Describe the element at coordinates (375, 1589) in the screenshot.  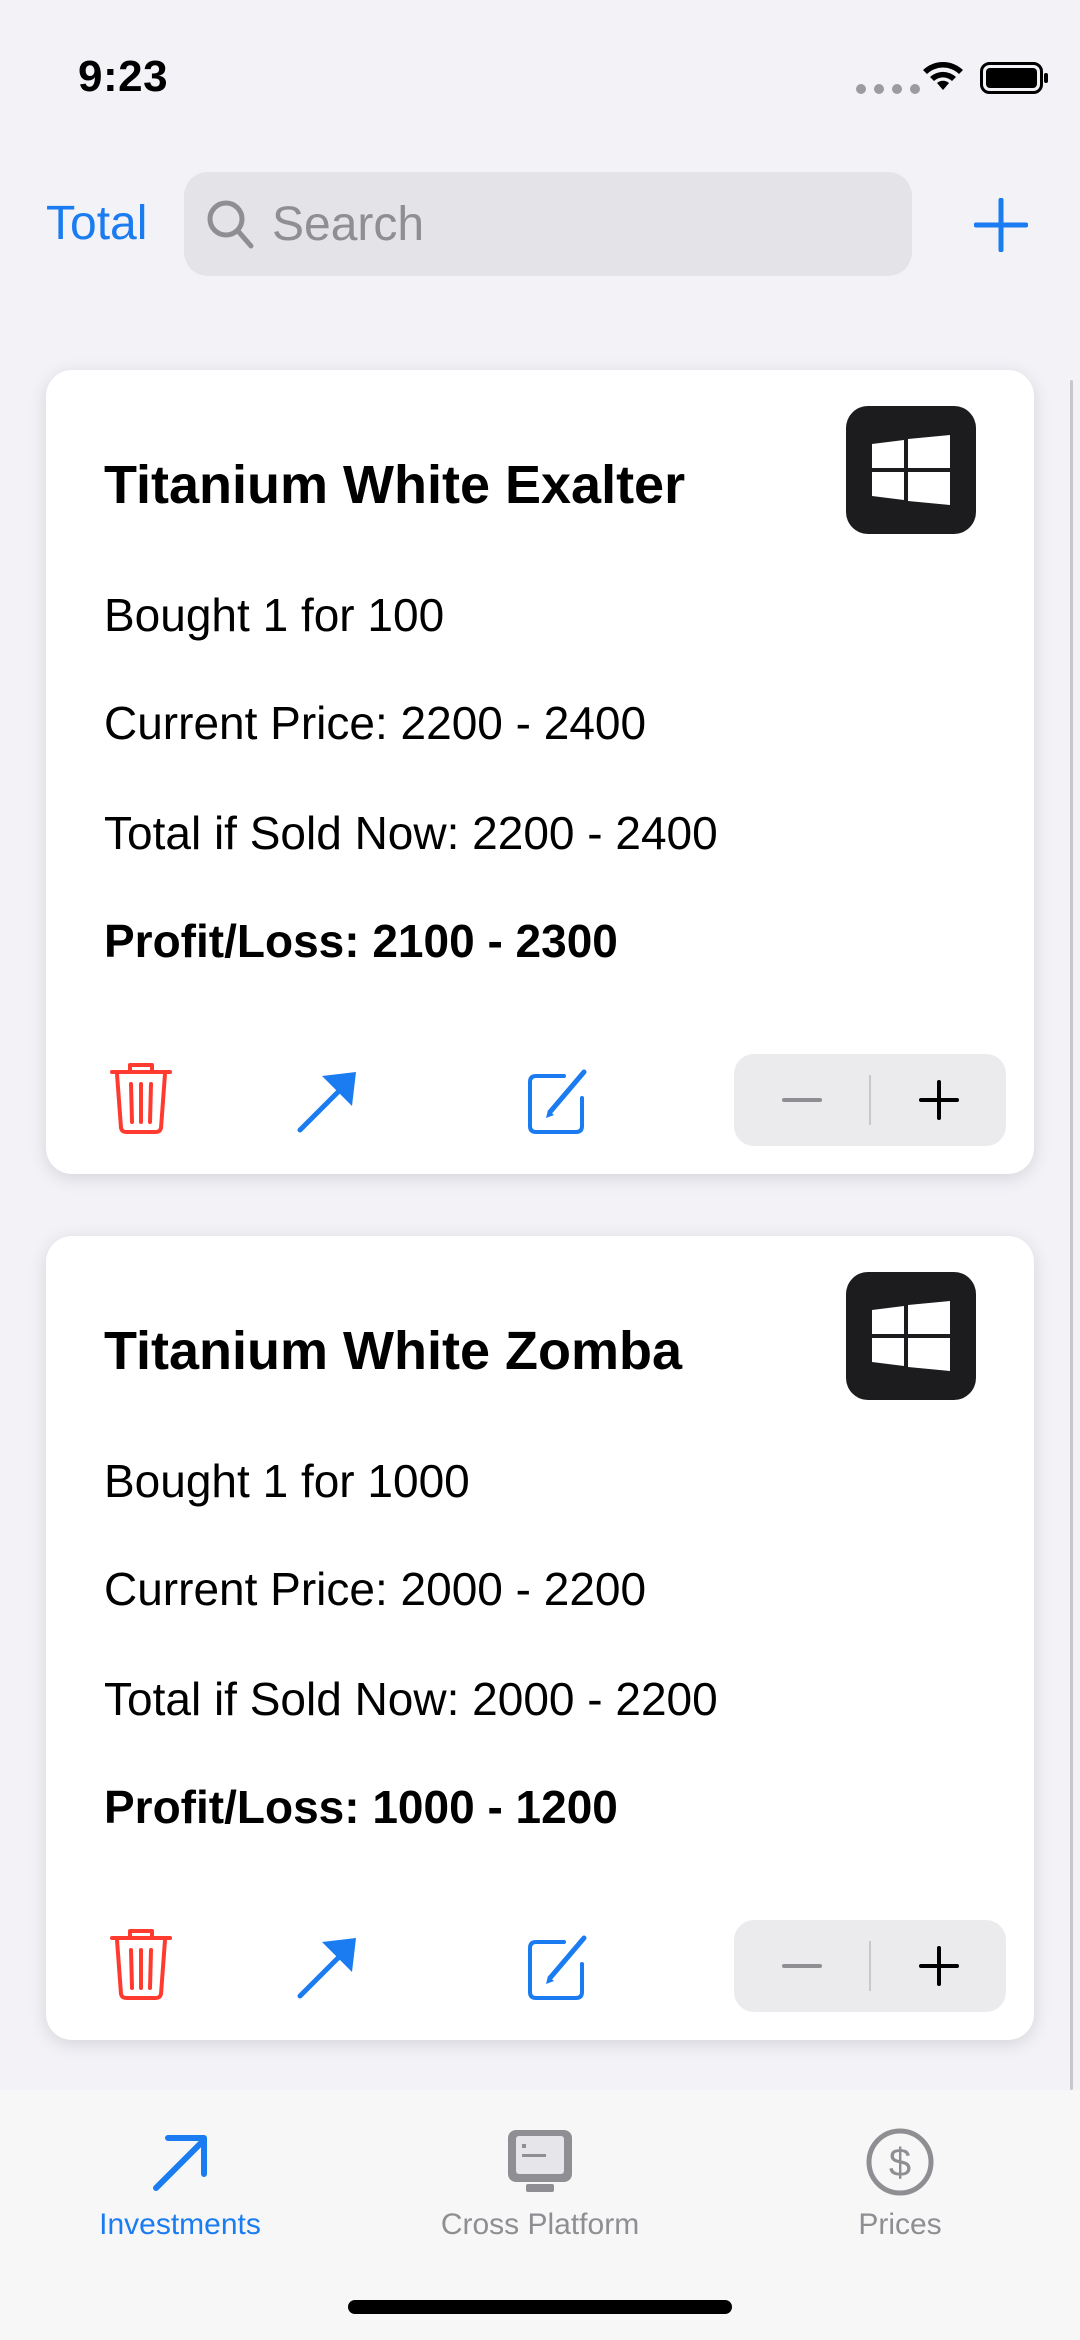
I see `current-price-text: Current Price: 2000 - 2200` at that location.